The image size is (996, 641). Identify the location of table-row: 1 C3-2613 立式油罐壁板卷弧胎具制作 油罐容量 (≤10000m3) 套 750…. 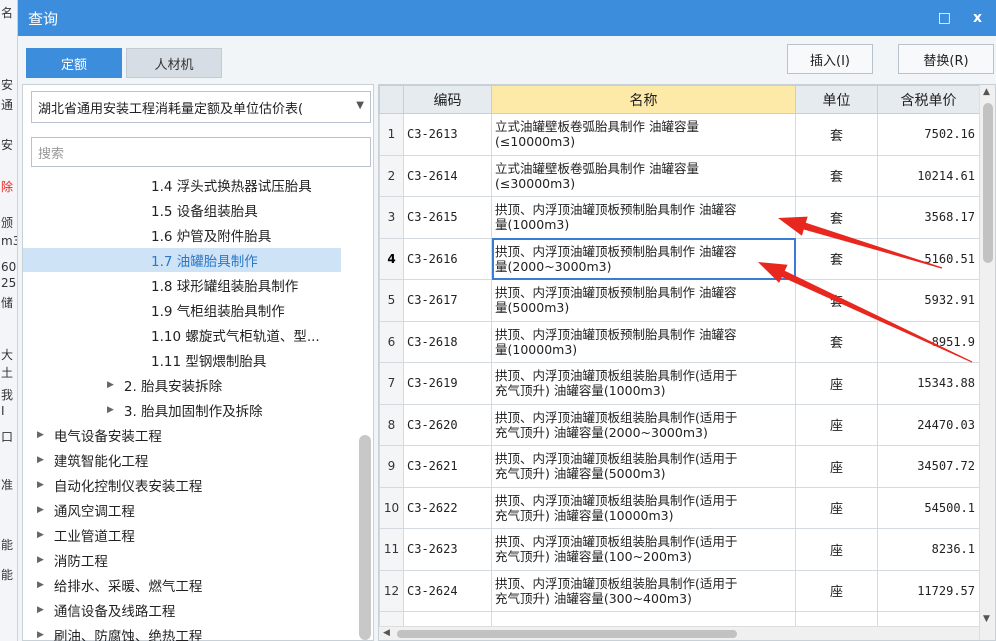
(679, 134).